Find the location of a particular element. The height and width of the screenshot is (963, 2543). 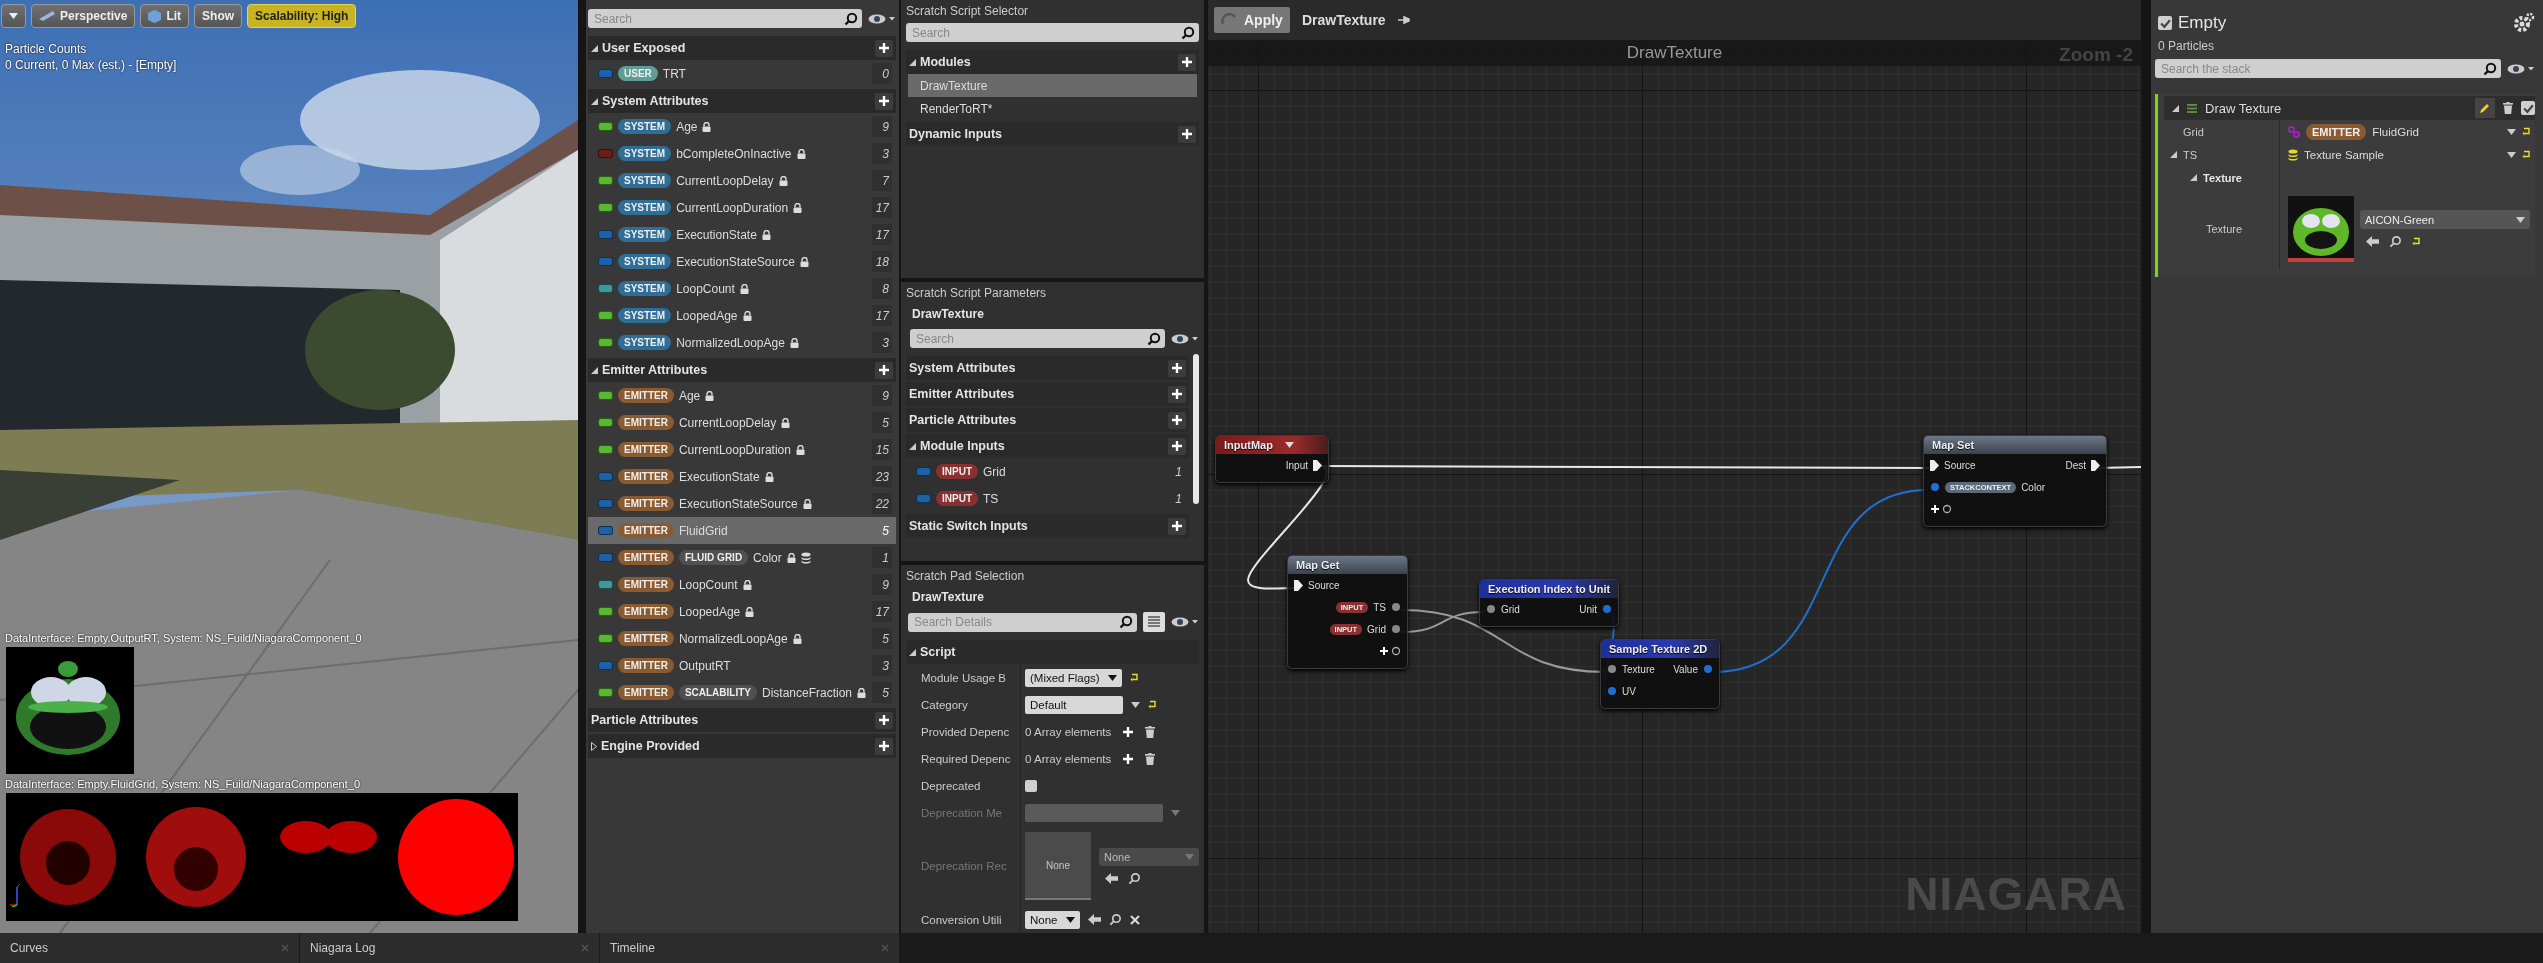

parameter-row: SYSTEM NormalizedLoopAge 3 is located at coordinates (742, 342).